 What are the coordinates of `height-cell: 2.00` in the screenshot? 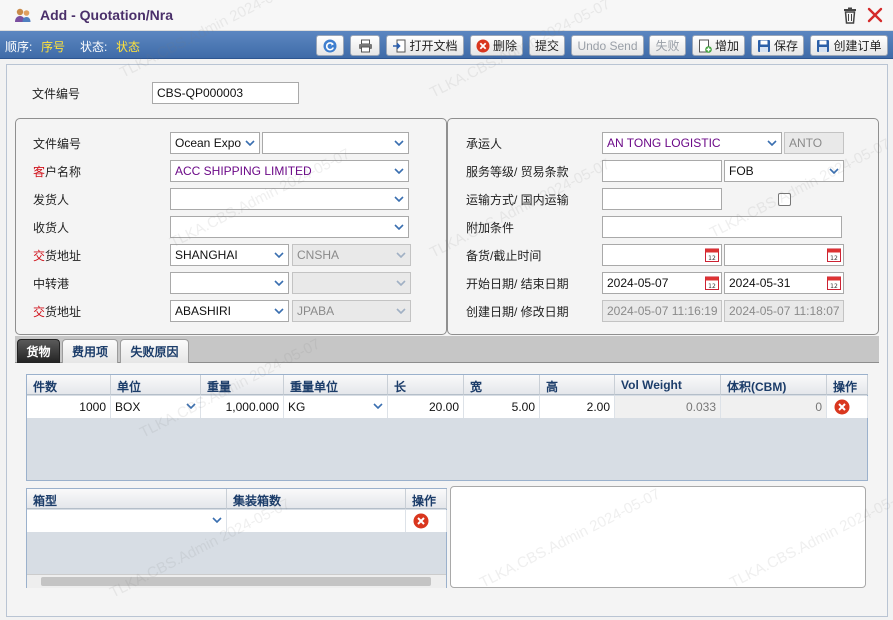 It's located at (577, 407).